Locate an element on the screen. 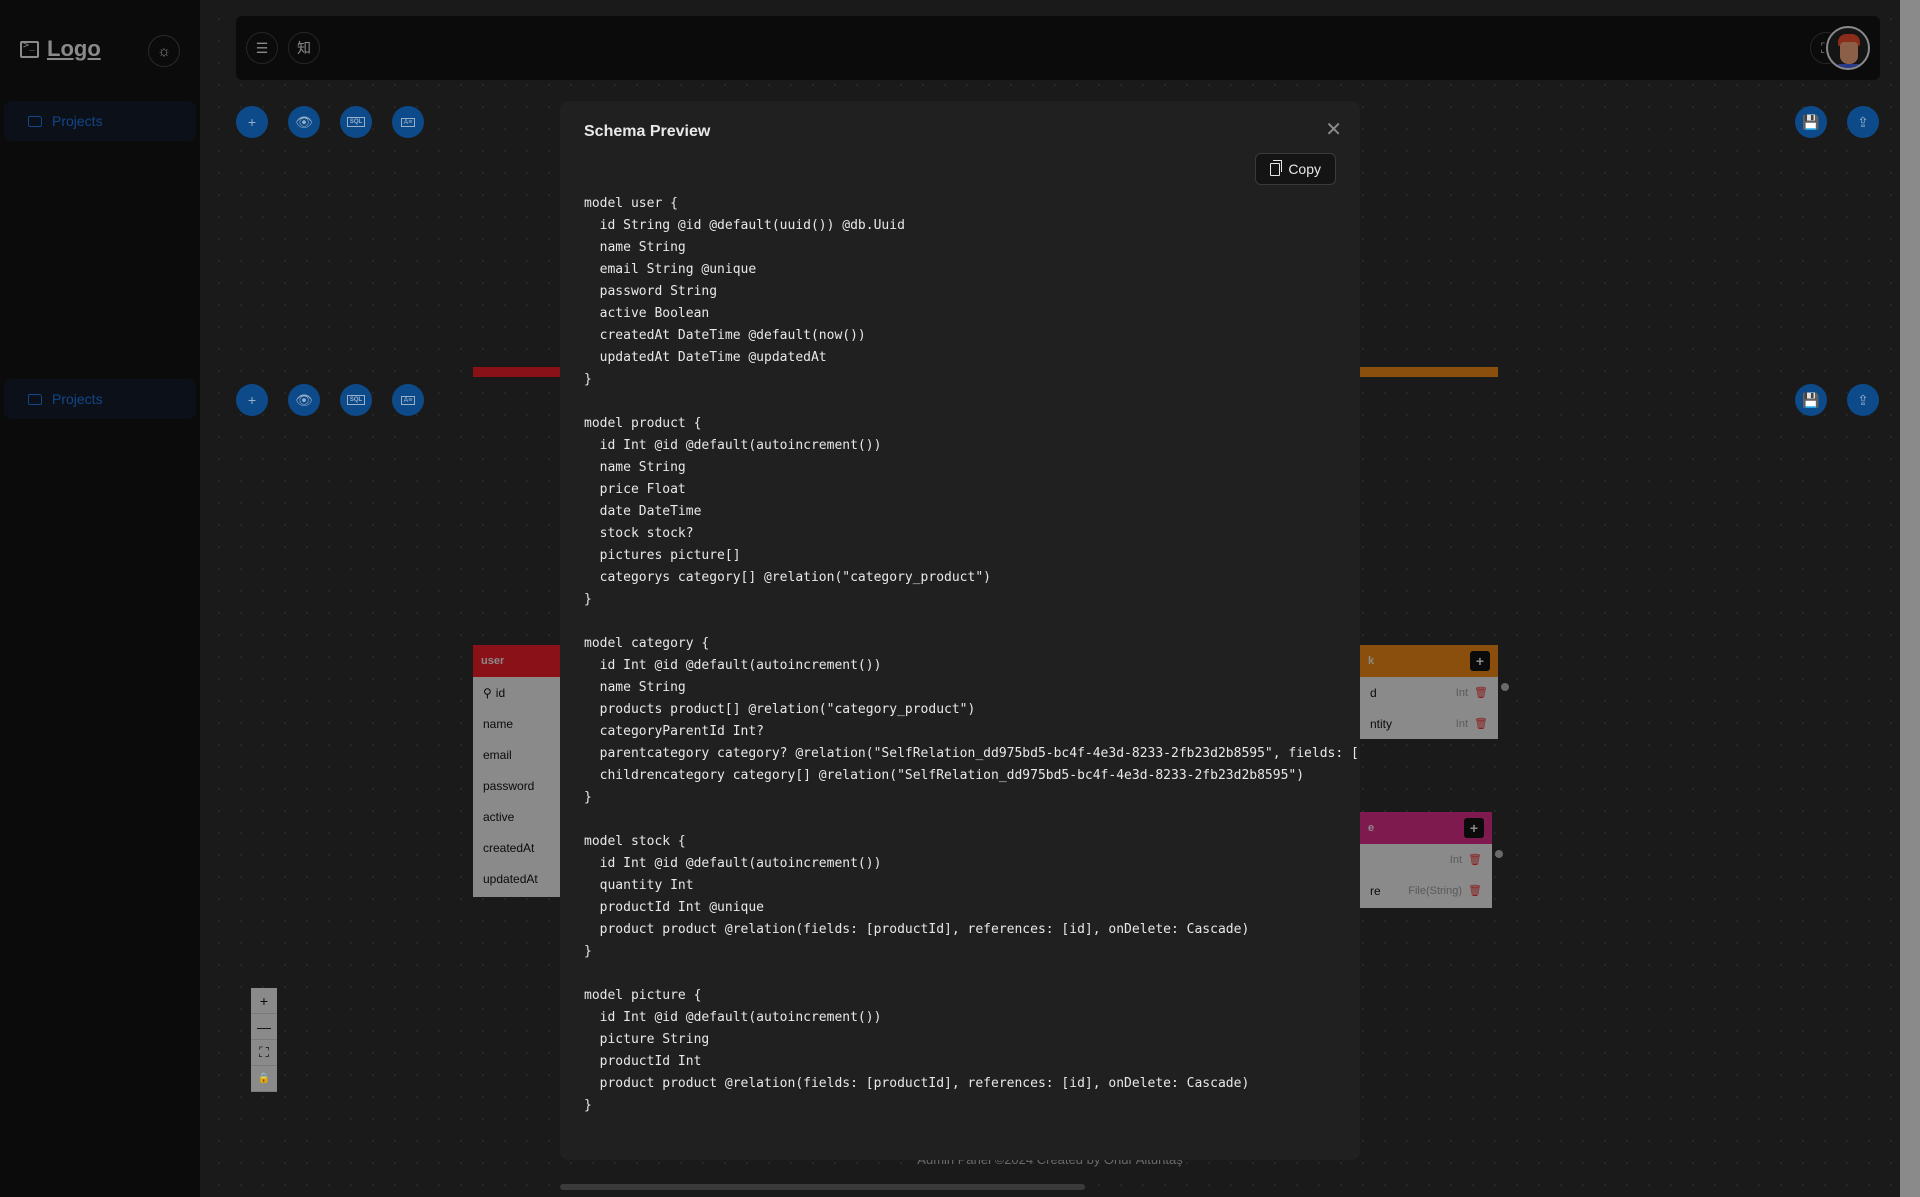 The width and height of the screenshot is (1920, 1197). copy-button: Copy is located at coordinates (1295, 169).